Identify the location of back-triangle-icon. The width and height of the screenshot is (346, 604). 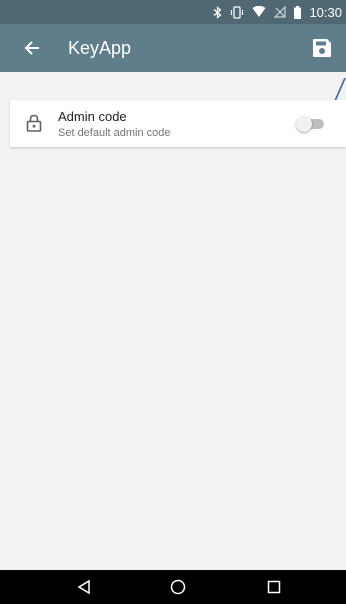
(83, 587).